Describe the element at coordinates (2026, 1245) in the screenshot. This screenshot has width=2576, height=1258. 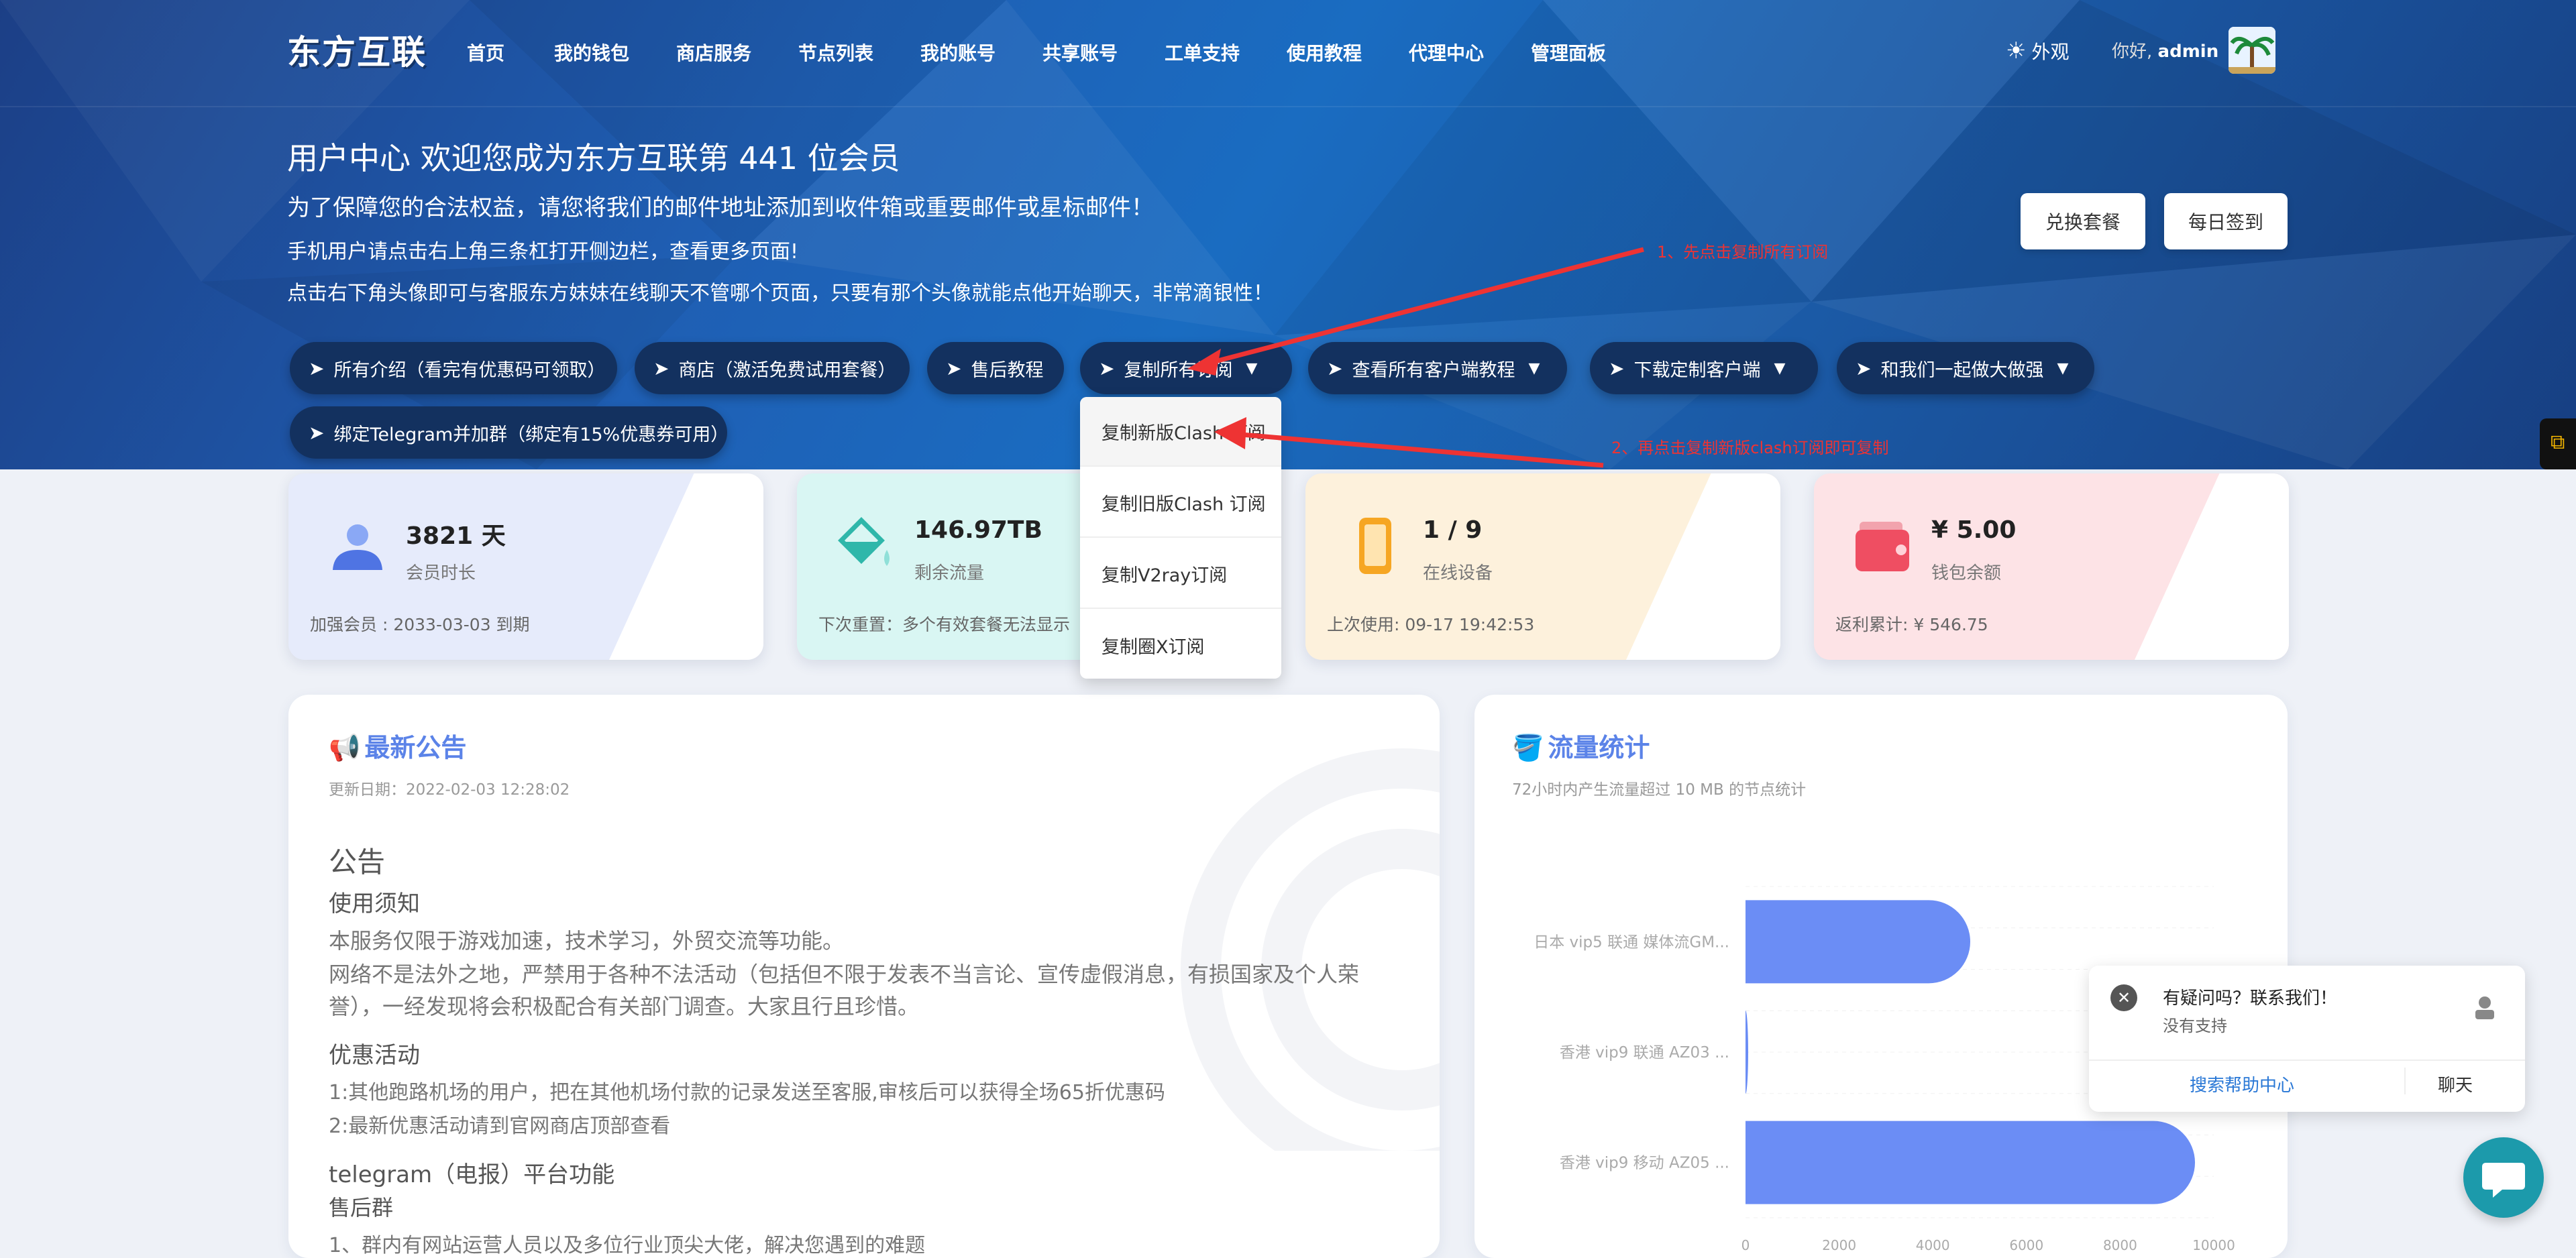
I see `chart-x-tick: 6000` at that location.